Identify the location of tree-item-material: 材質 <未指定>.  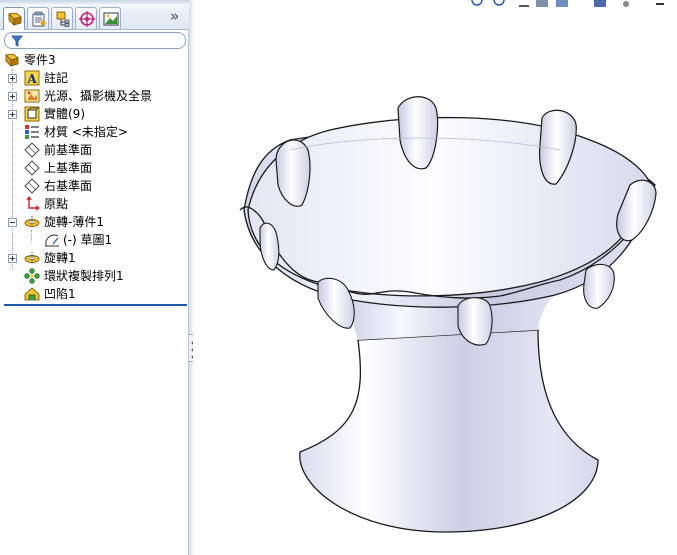
(94, 132).